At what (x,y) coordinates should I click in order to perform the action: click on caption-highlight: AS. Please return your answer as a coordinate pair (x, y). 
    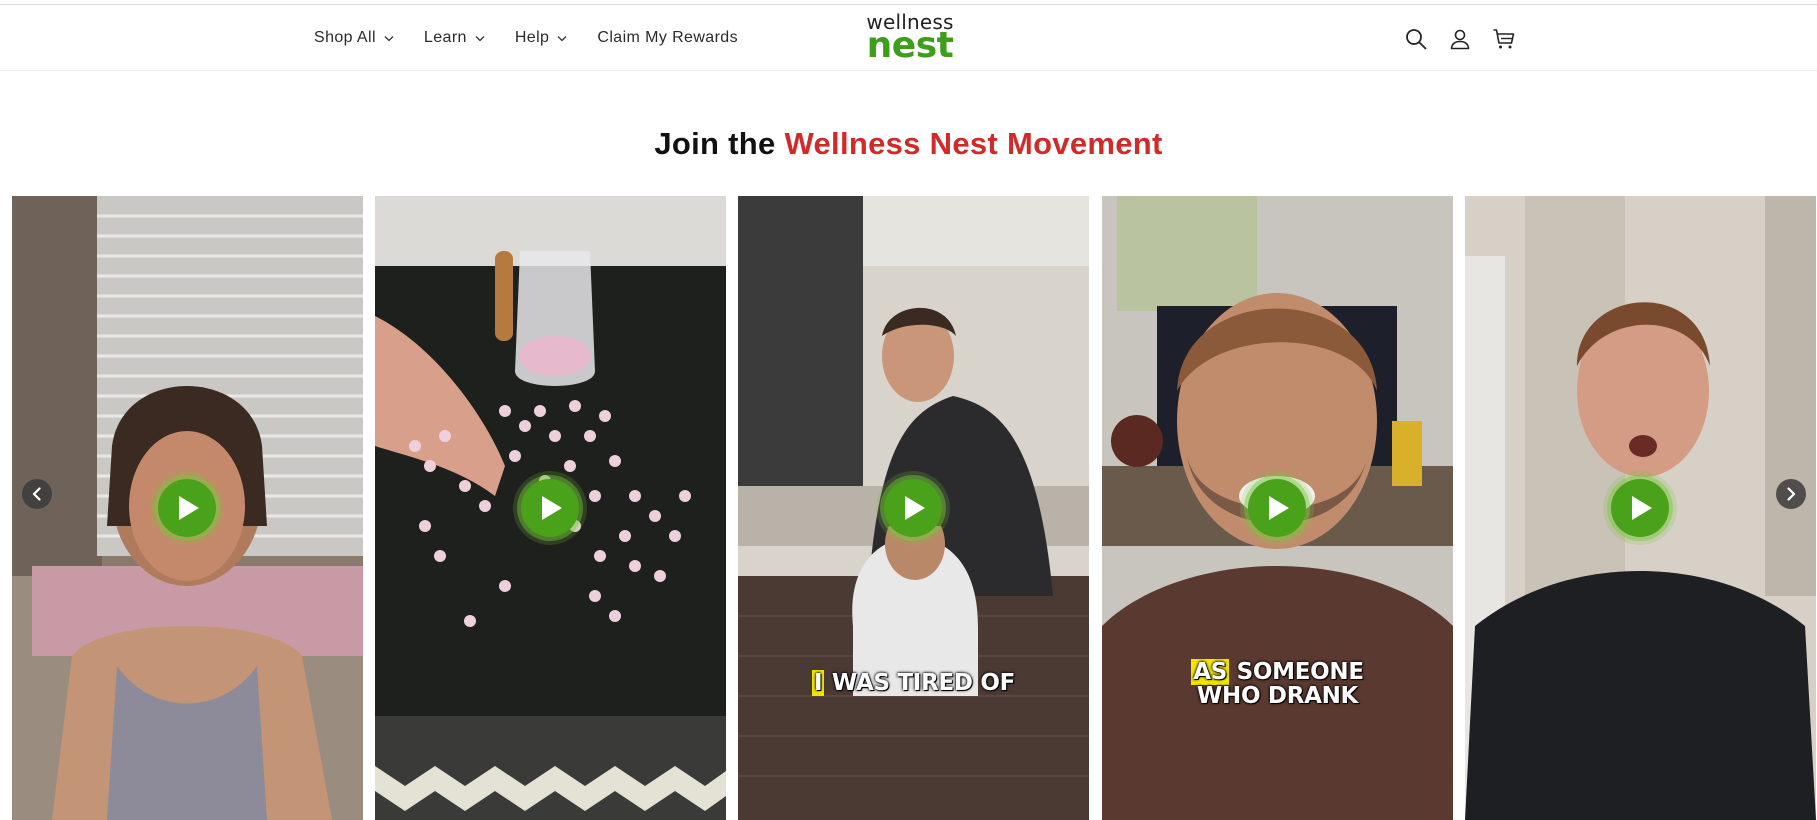
    Looking at the image, I should click on (1210, 672).